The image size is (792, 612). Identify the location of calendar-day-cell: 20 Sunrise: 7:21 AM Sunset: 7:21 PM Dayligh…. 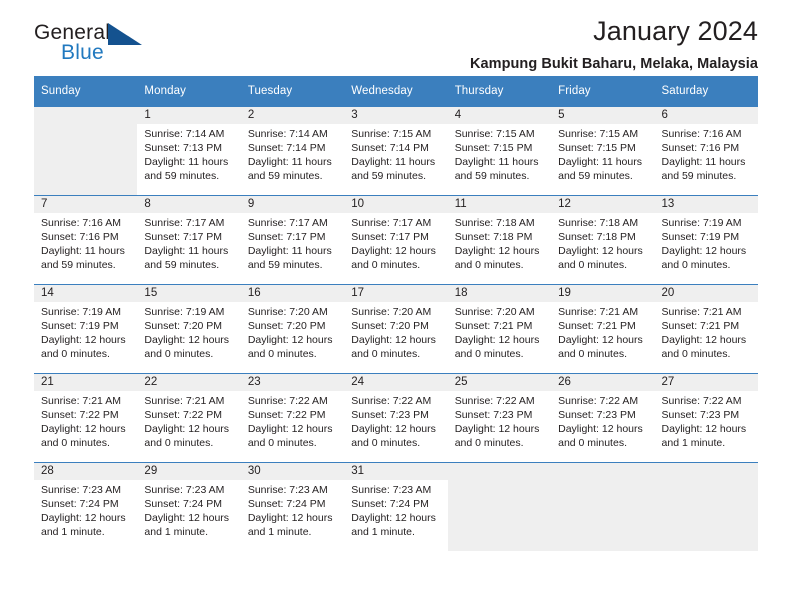
(706, 329).